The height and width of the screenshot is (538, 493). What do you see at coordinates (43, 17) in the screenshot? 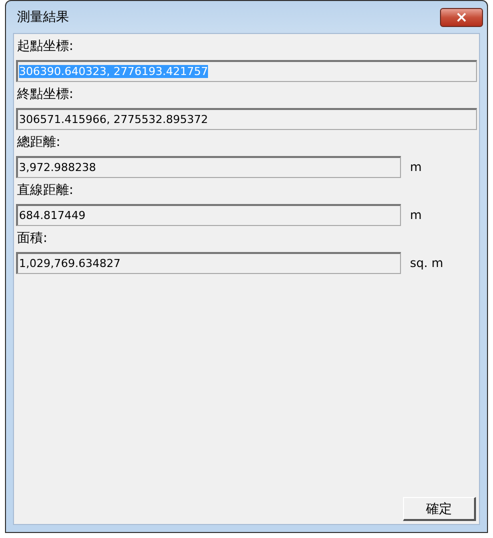
I see `window-title: 測量結果` at bounding box center [43, 17].